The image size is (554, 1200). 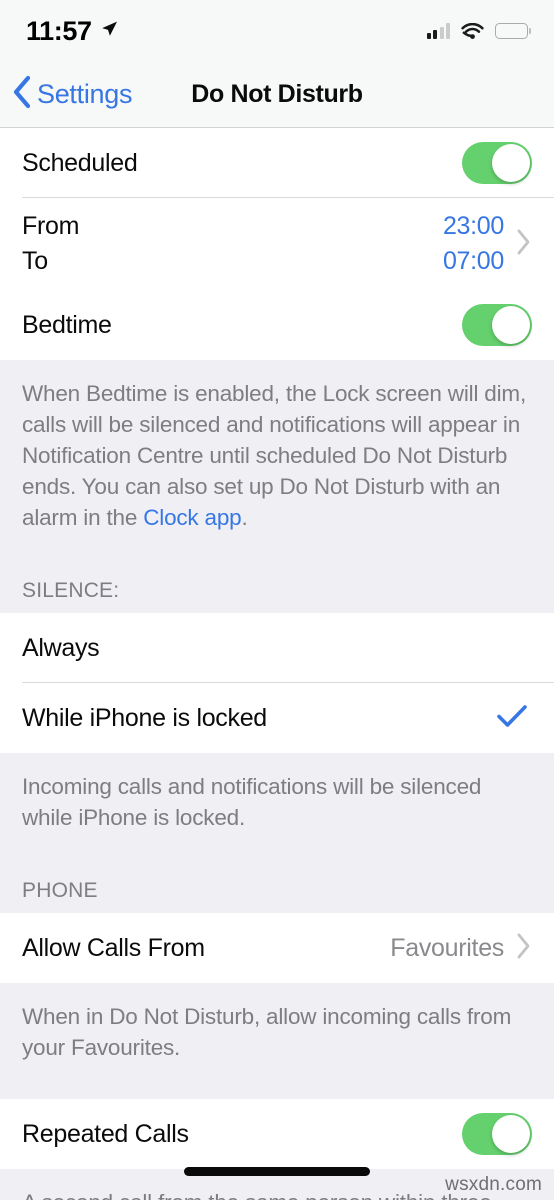 I want to click on navigation-bar: Settings Do Not Disturb, so click(x=277, y=95).